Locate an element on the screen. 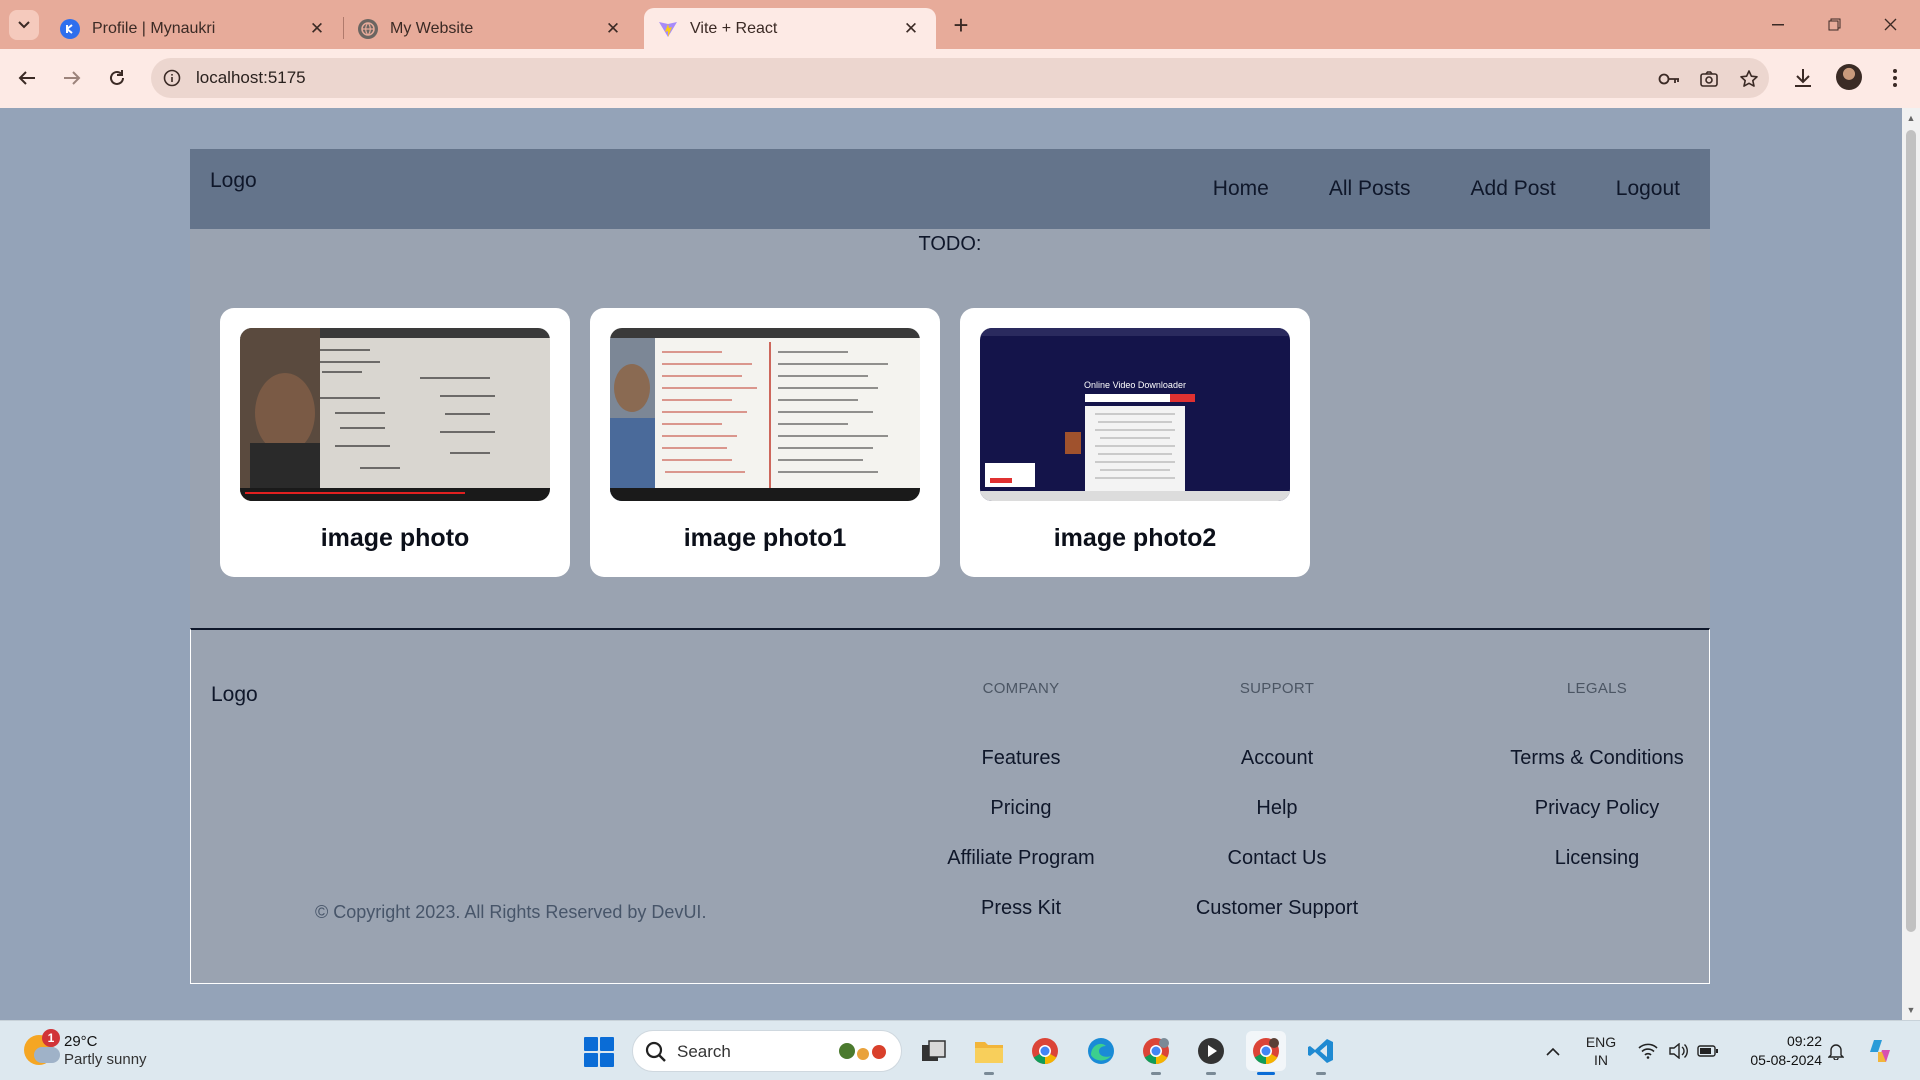 The image size is (1920, 1080). mynaukri-favicon-icon is located at coordinates (70, 28).